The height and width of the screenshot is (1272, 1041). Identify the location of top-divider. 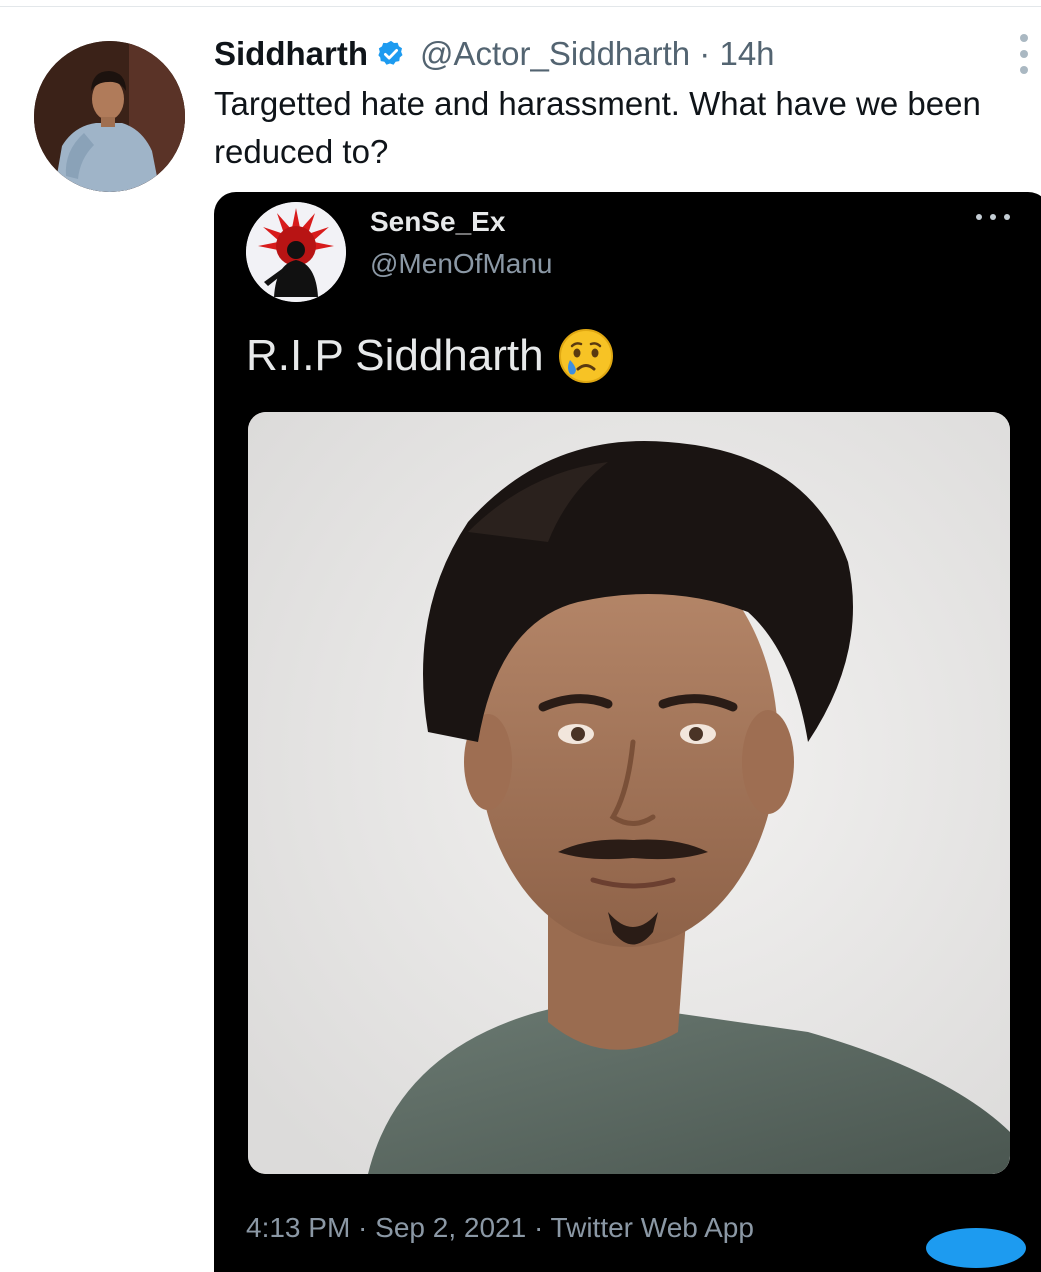
(520, 6).